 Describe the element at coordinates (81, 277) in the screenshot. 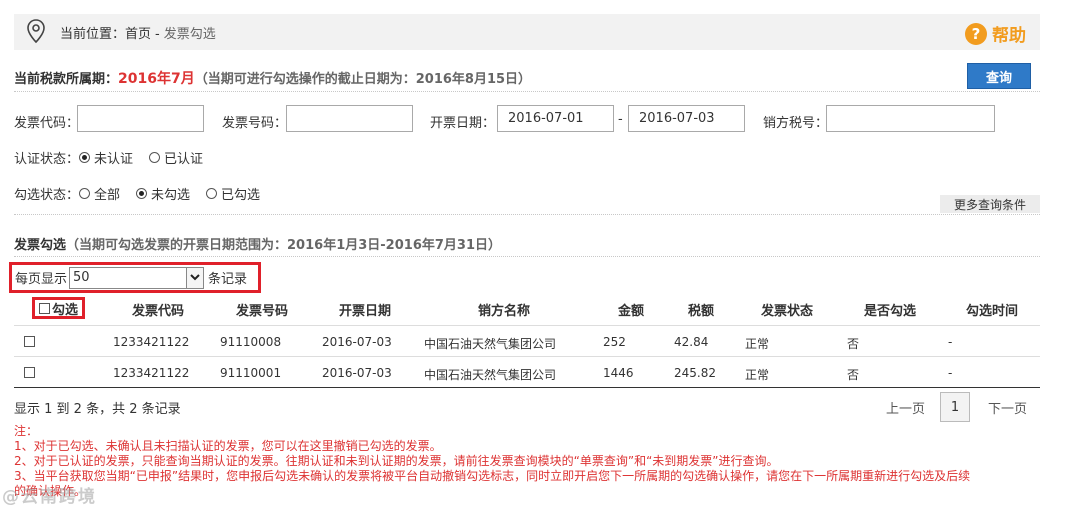

I see `page-size-value: 50` at that location.